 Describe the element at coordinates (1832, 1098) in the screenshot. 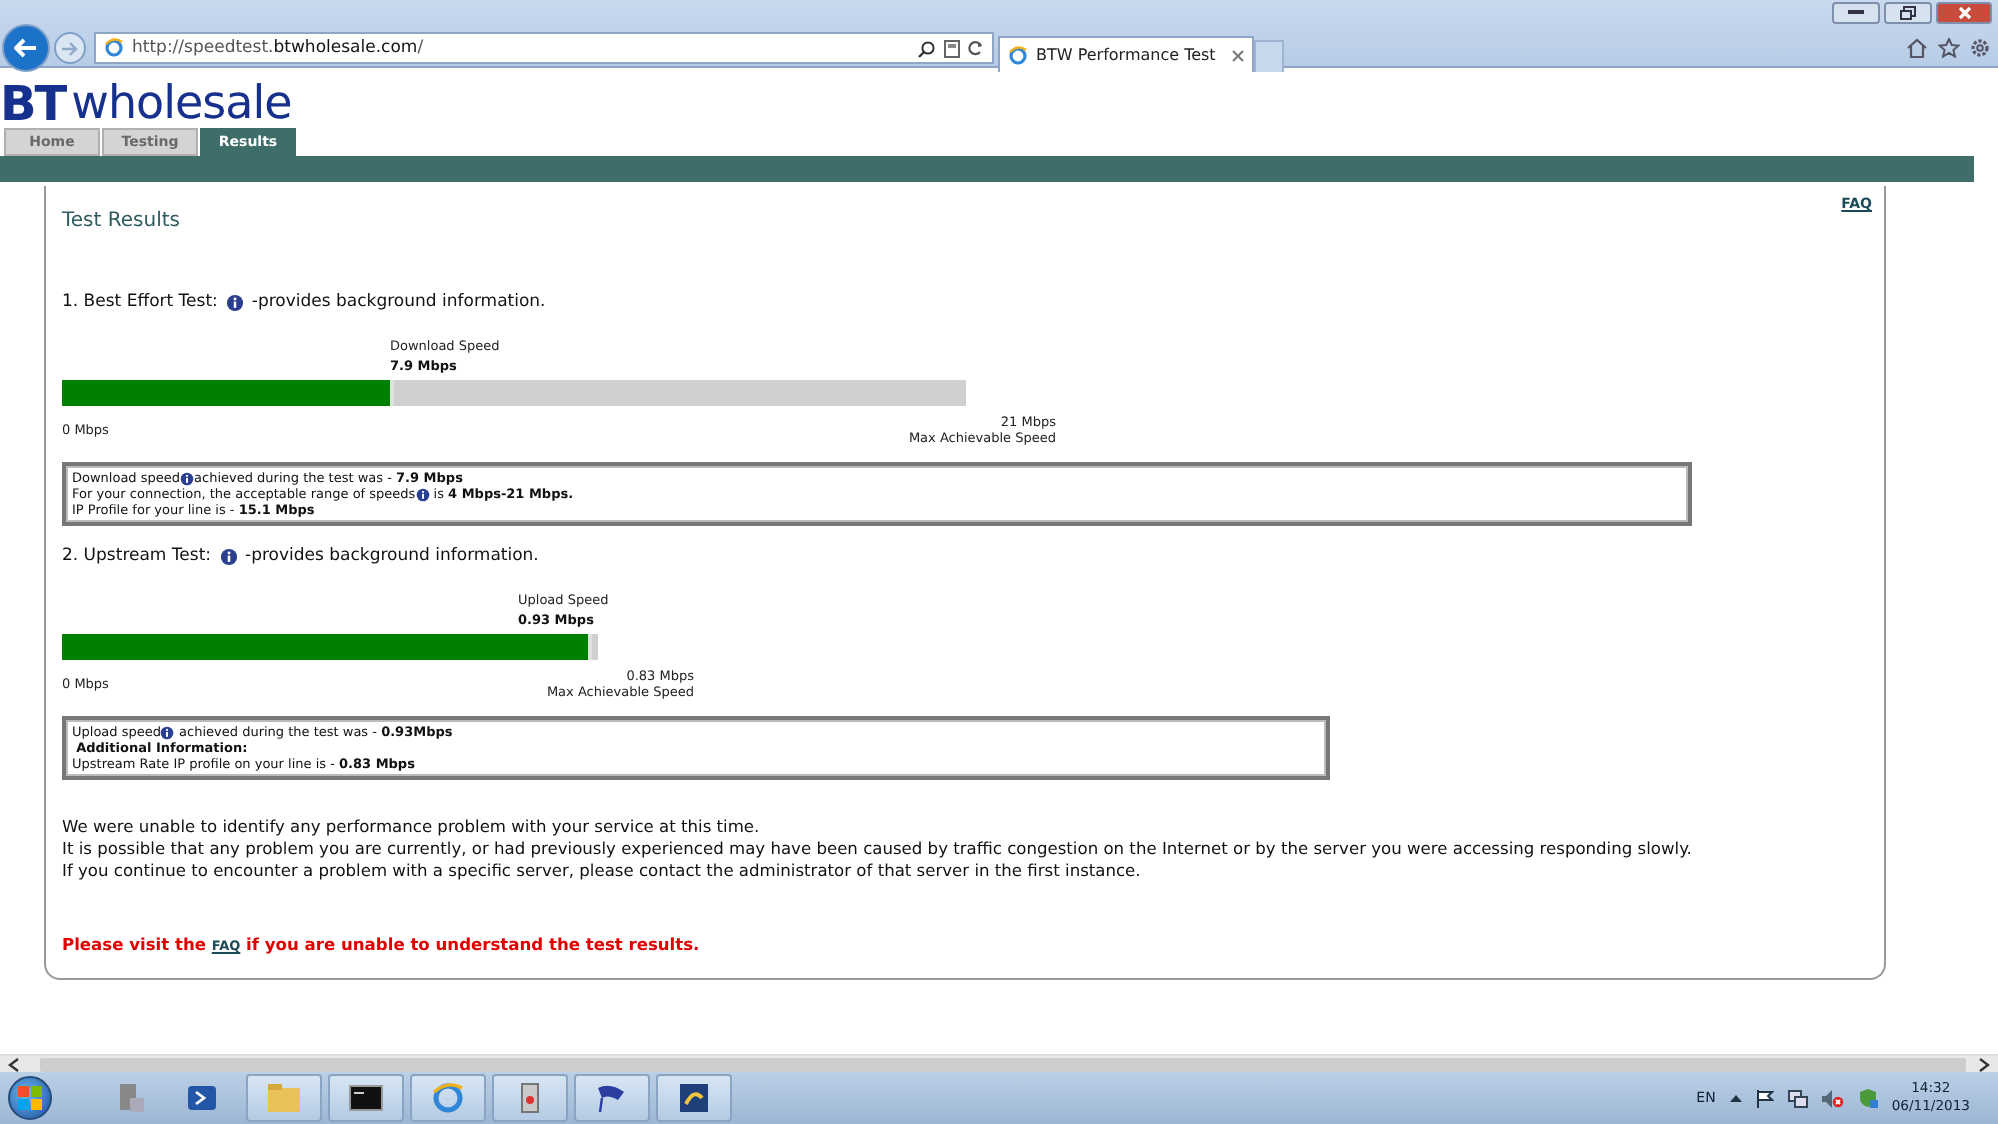

I see `speaker-muted-icon` at that location.